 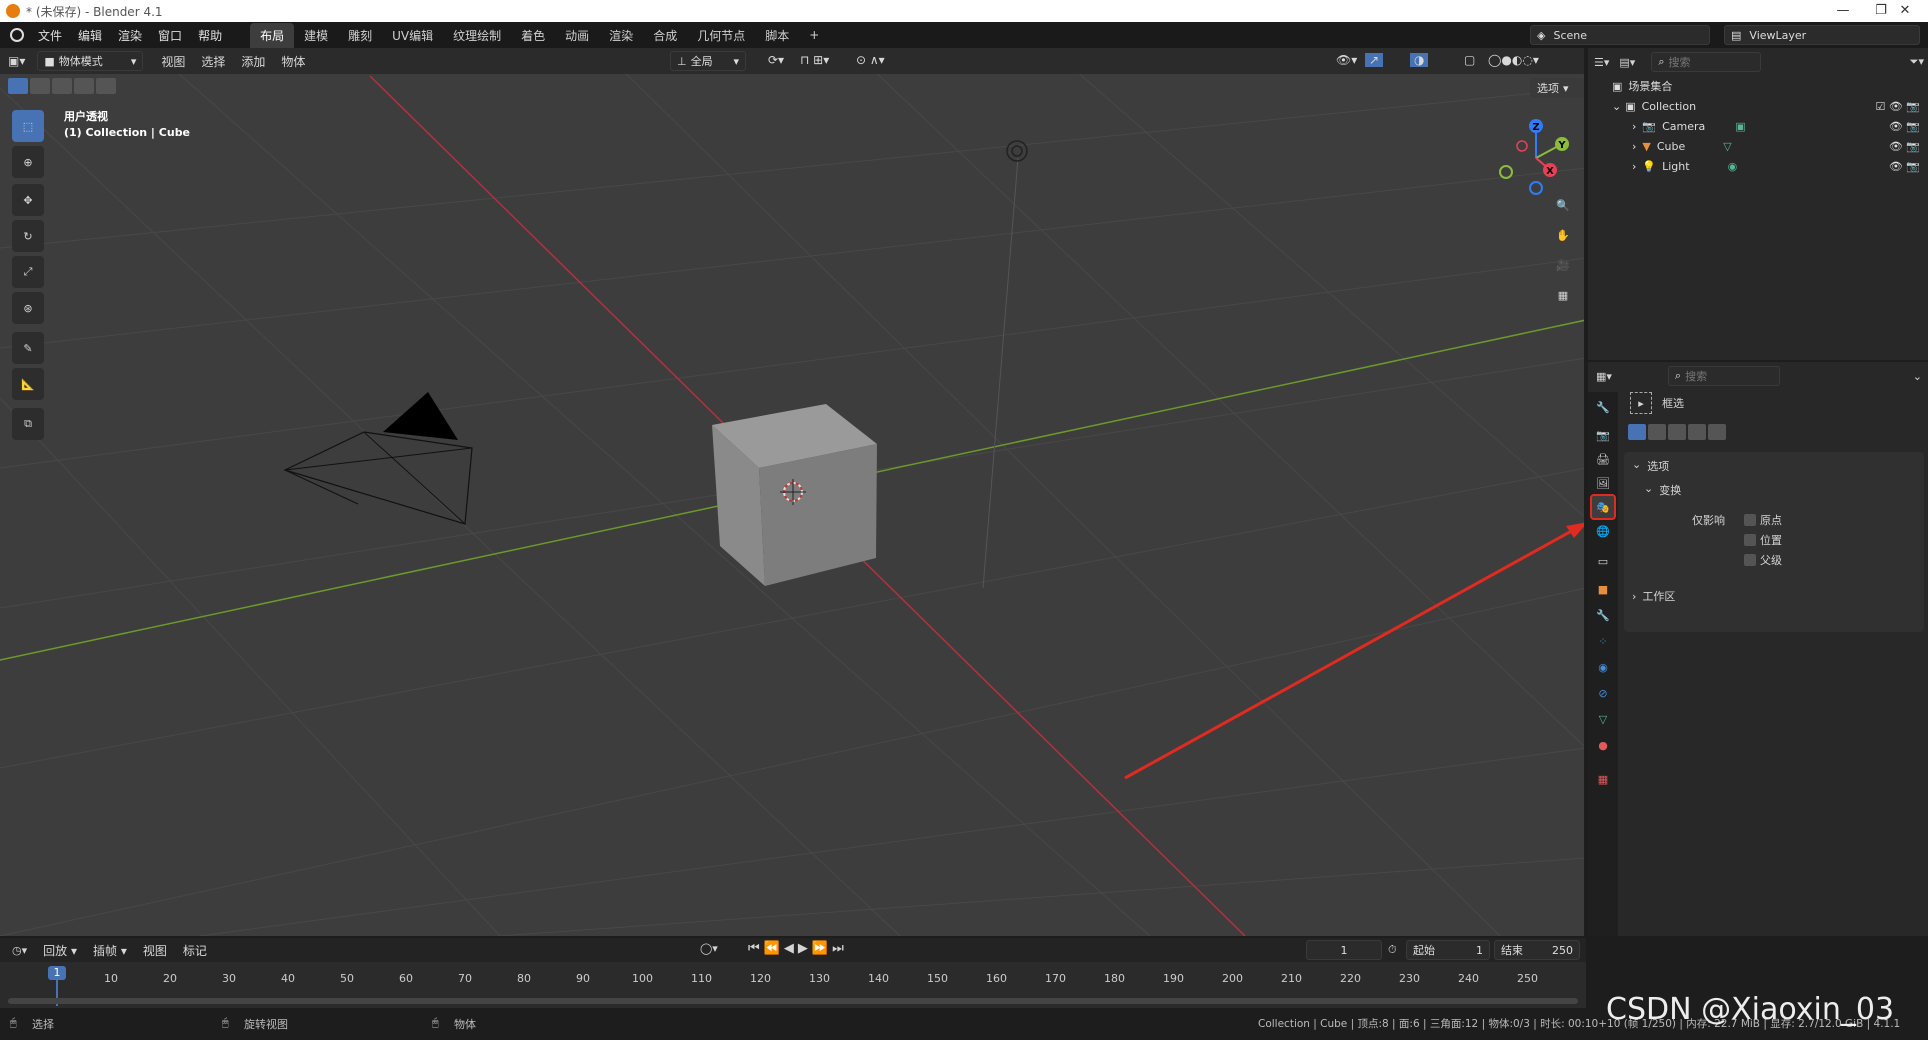 I want to click on gizmo-toggle-icon: ↗, so click(x=1374, y=60).